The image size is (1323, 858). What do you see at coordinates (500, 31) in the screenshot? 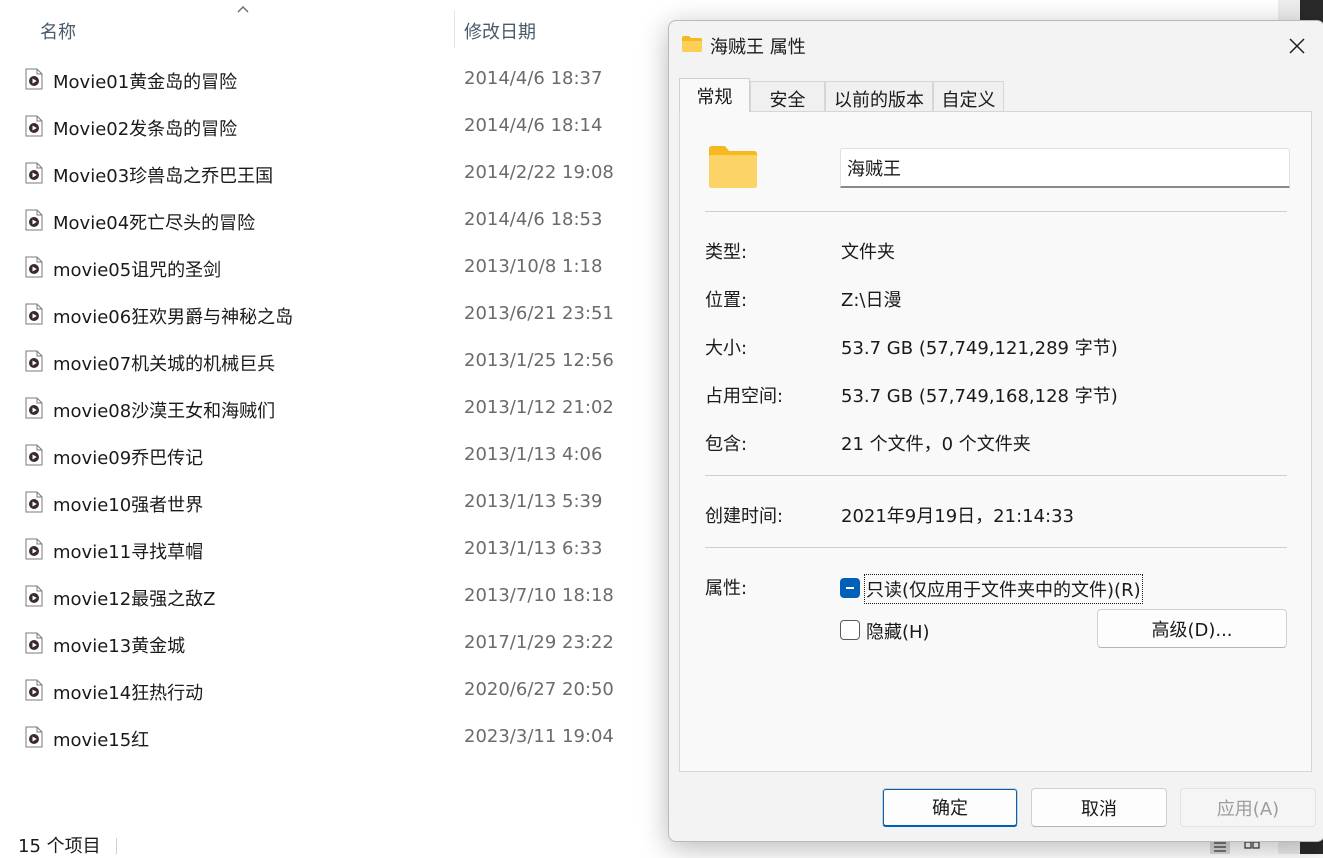
I see `column-header-date: 修改日期` at bounding box center [500, 31].